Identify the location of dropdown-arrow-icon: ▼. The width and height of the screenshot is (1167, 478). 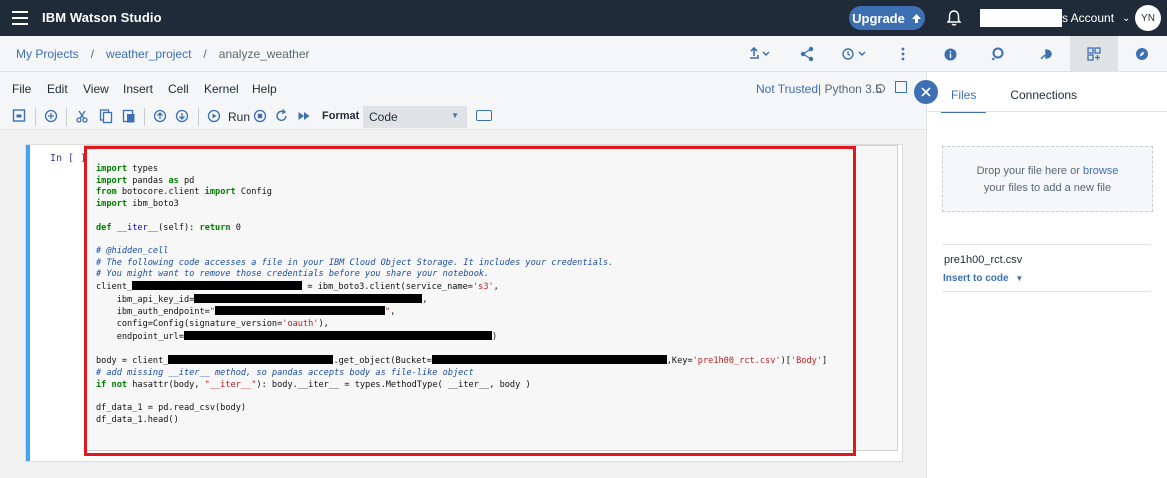
(455, 115).